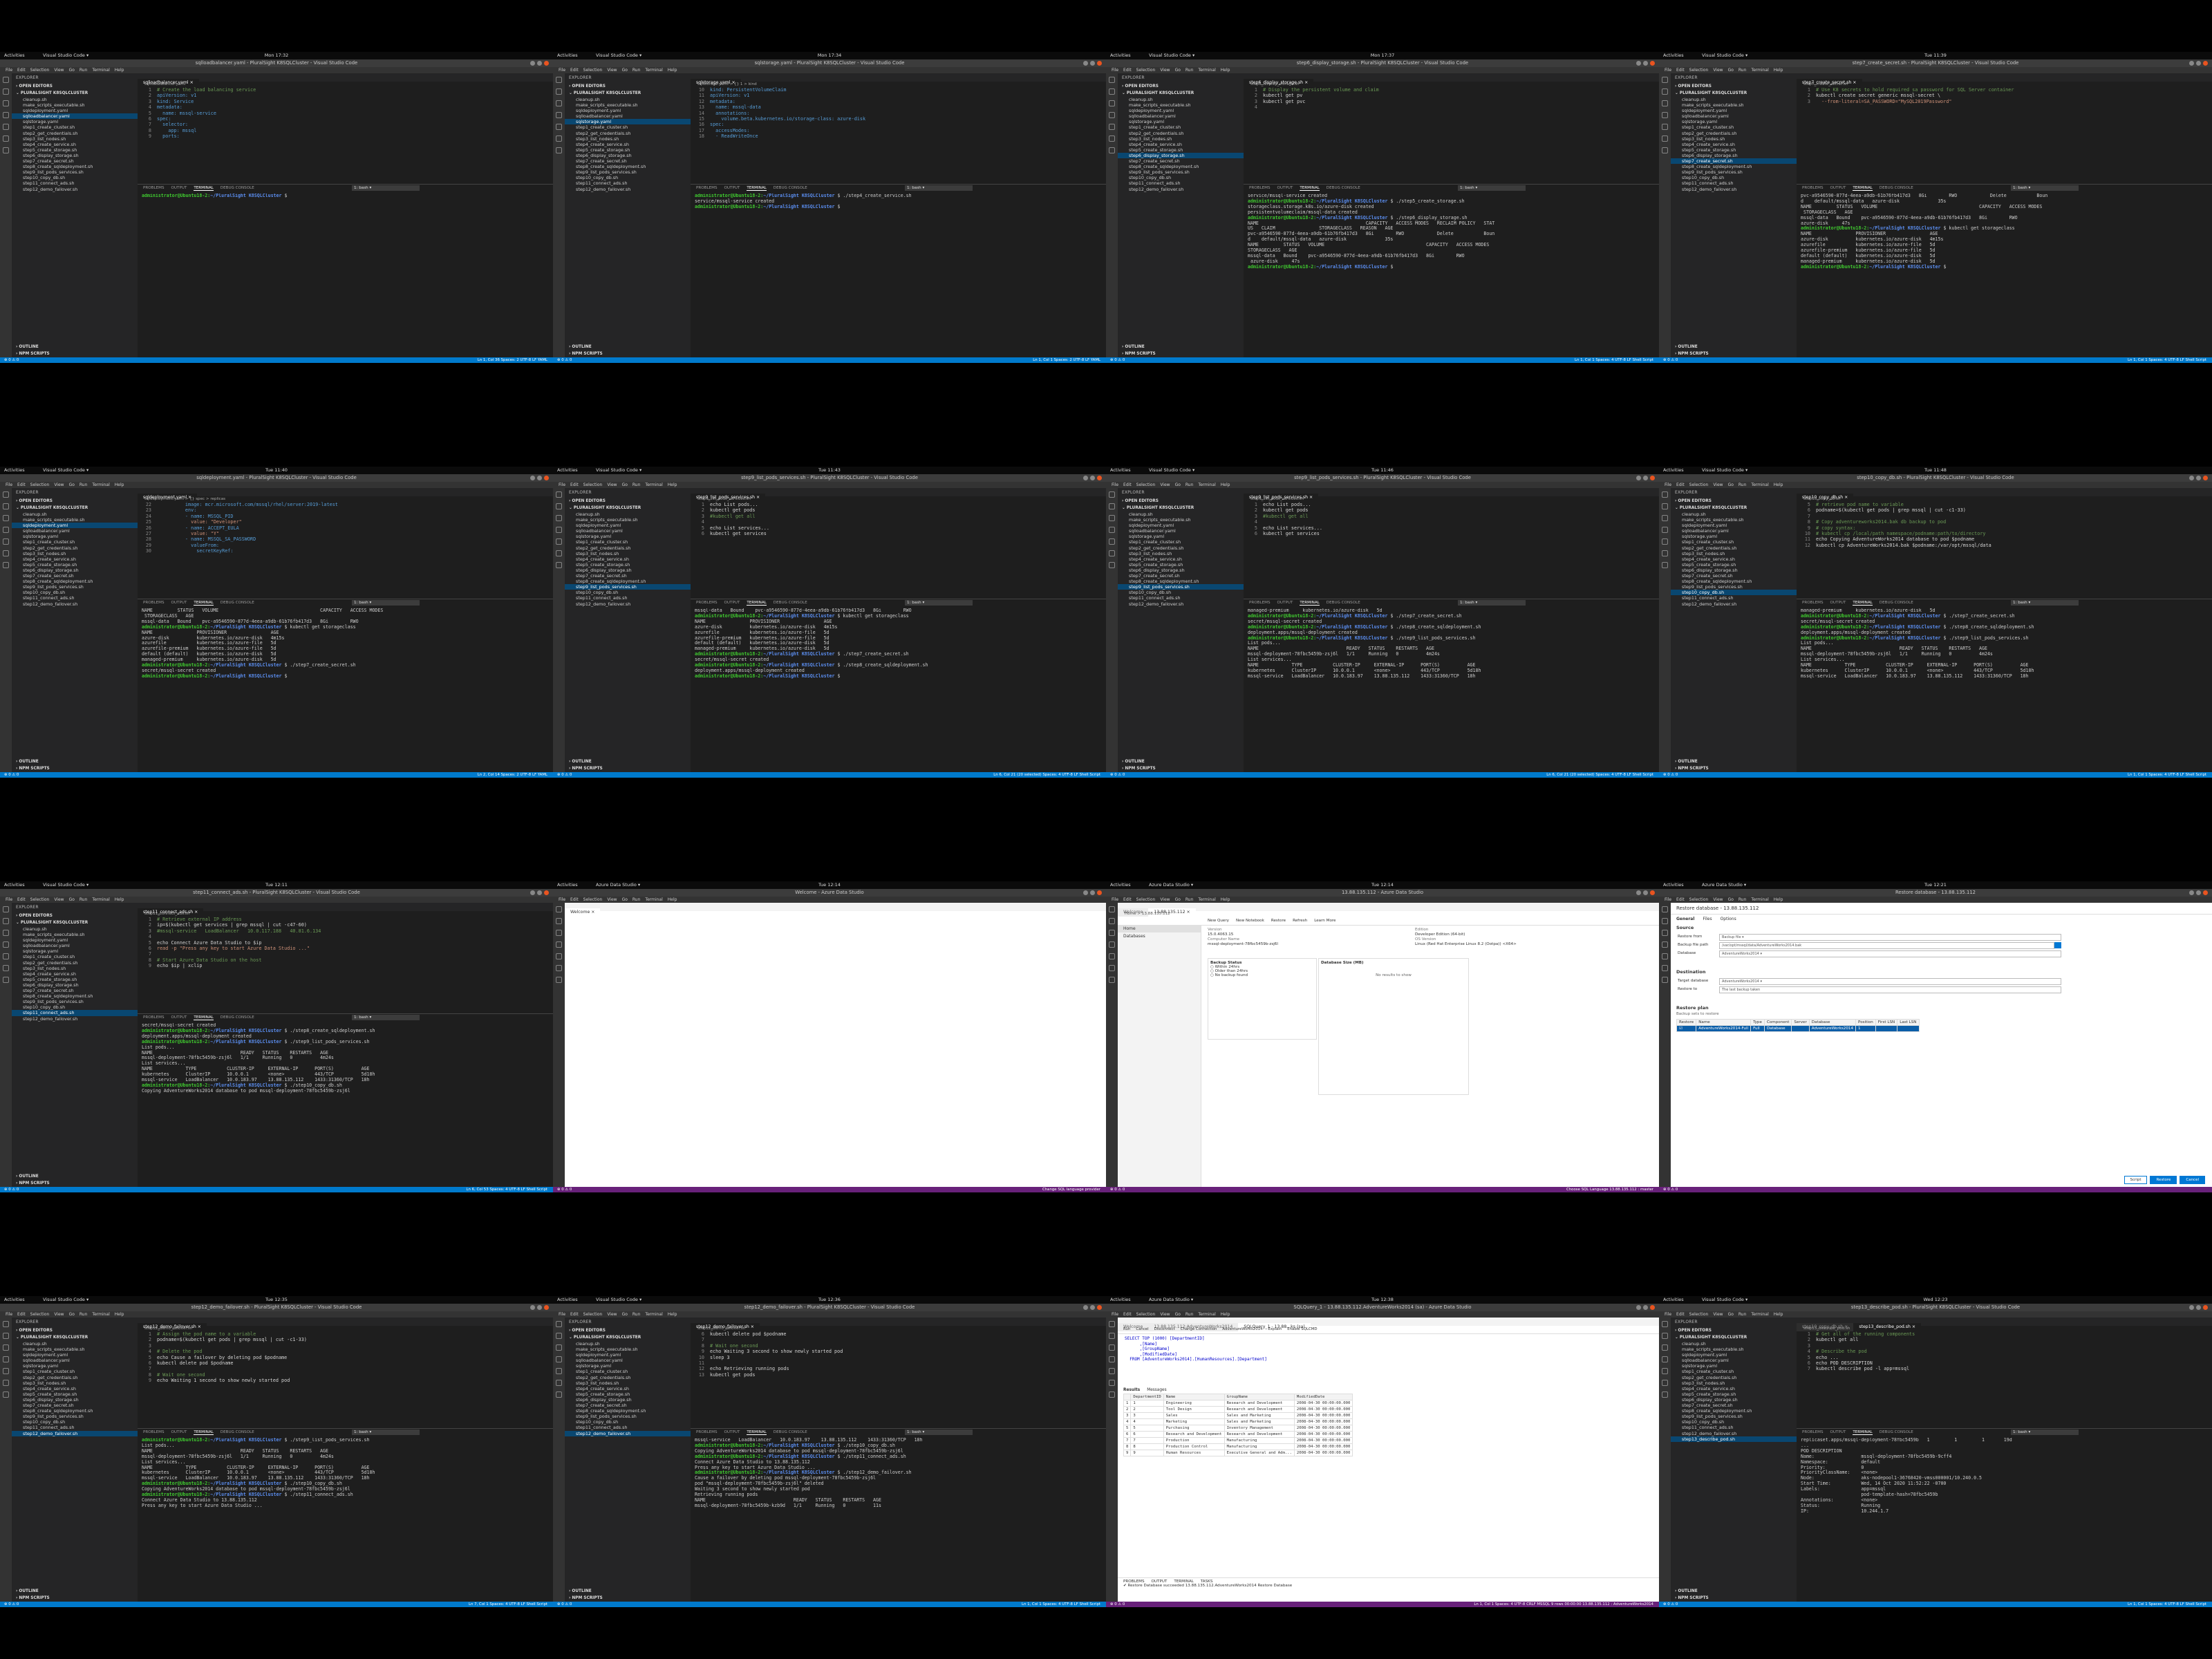 The height and width of the screenshot is (1659, 2212). Describe the element at coordinates (75, 1422) in the screenshot. I see `file-item: step10_copy_db.sh` at that location.